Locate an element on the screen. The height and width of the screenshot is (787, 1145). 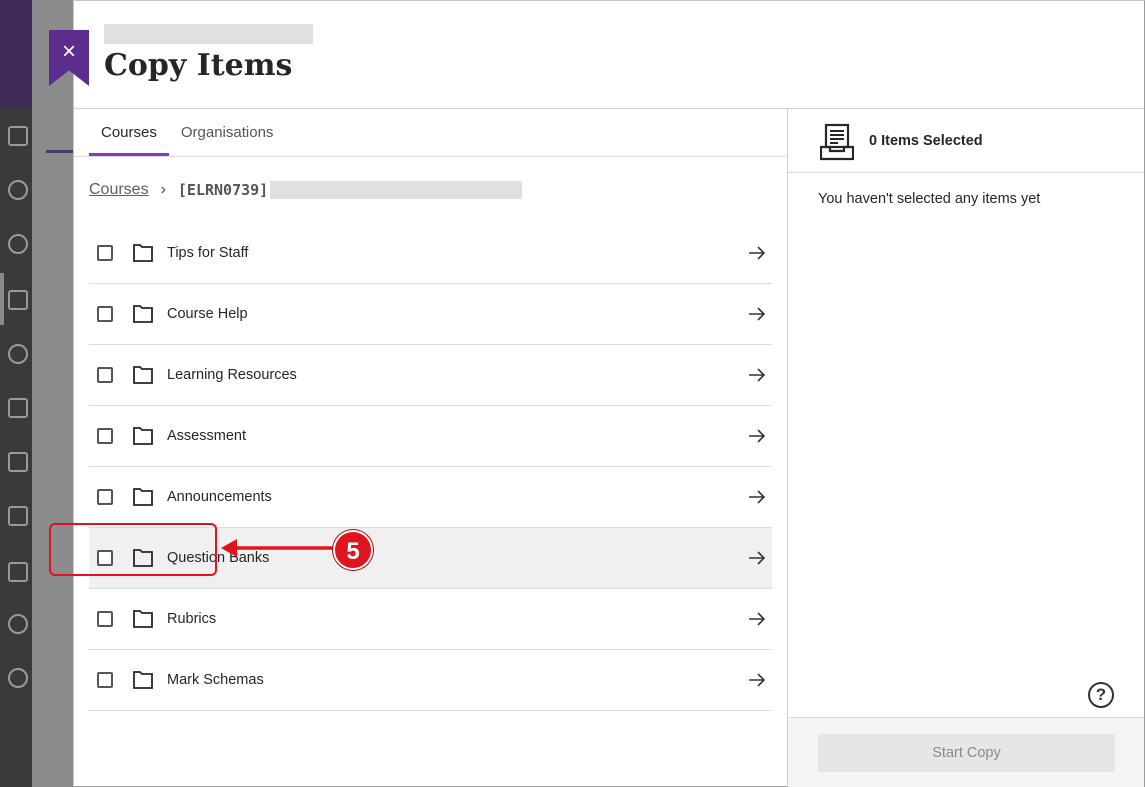
courses-icon is located at coordinates (18, 300).